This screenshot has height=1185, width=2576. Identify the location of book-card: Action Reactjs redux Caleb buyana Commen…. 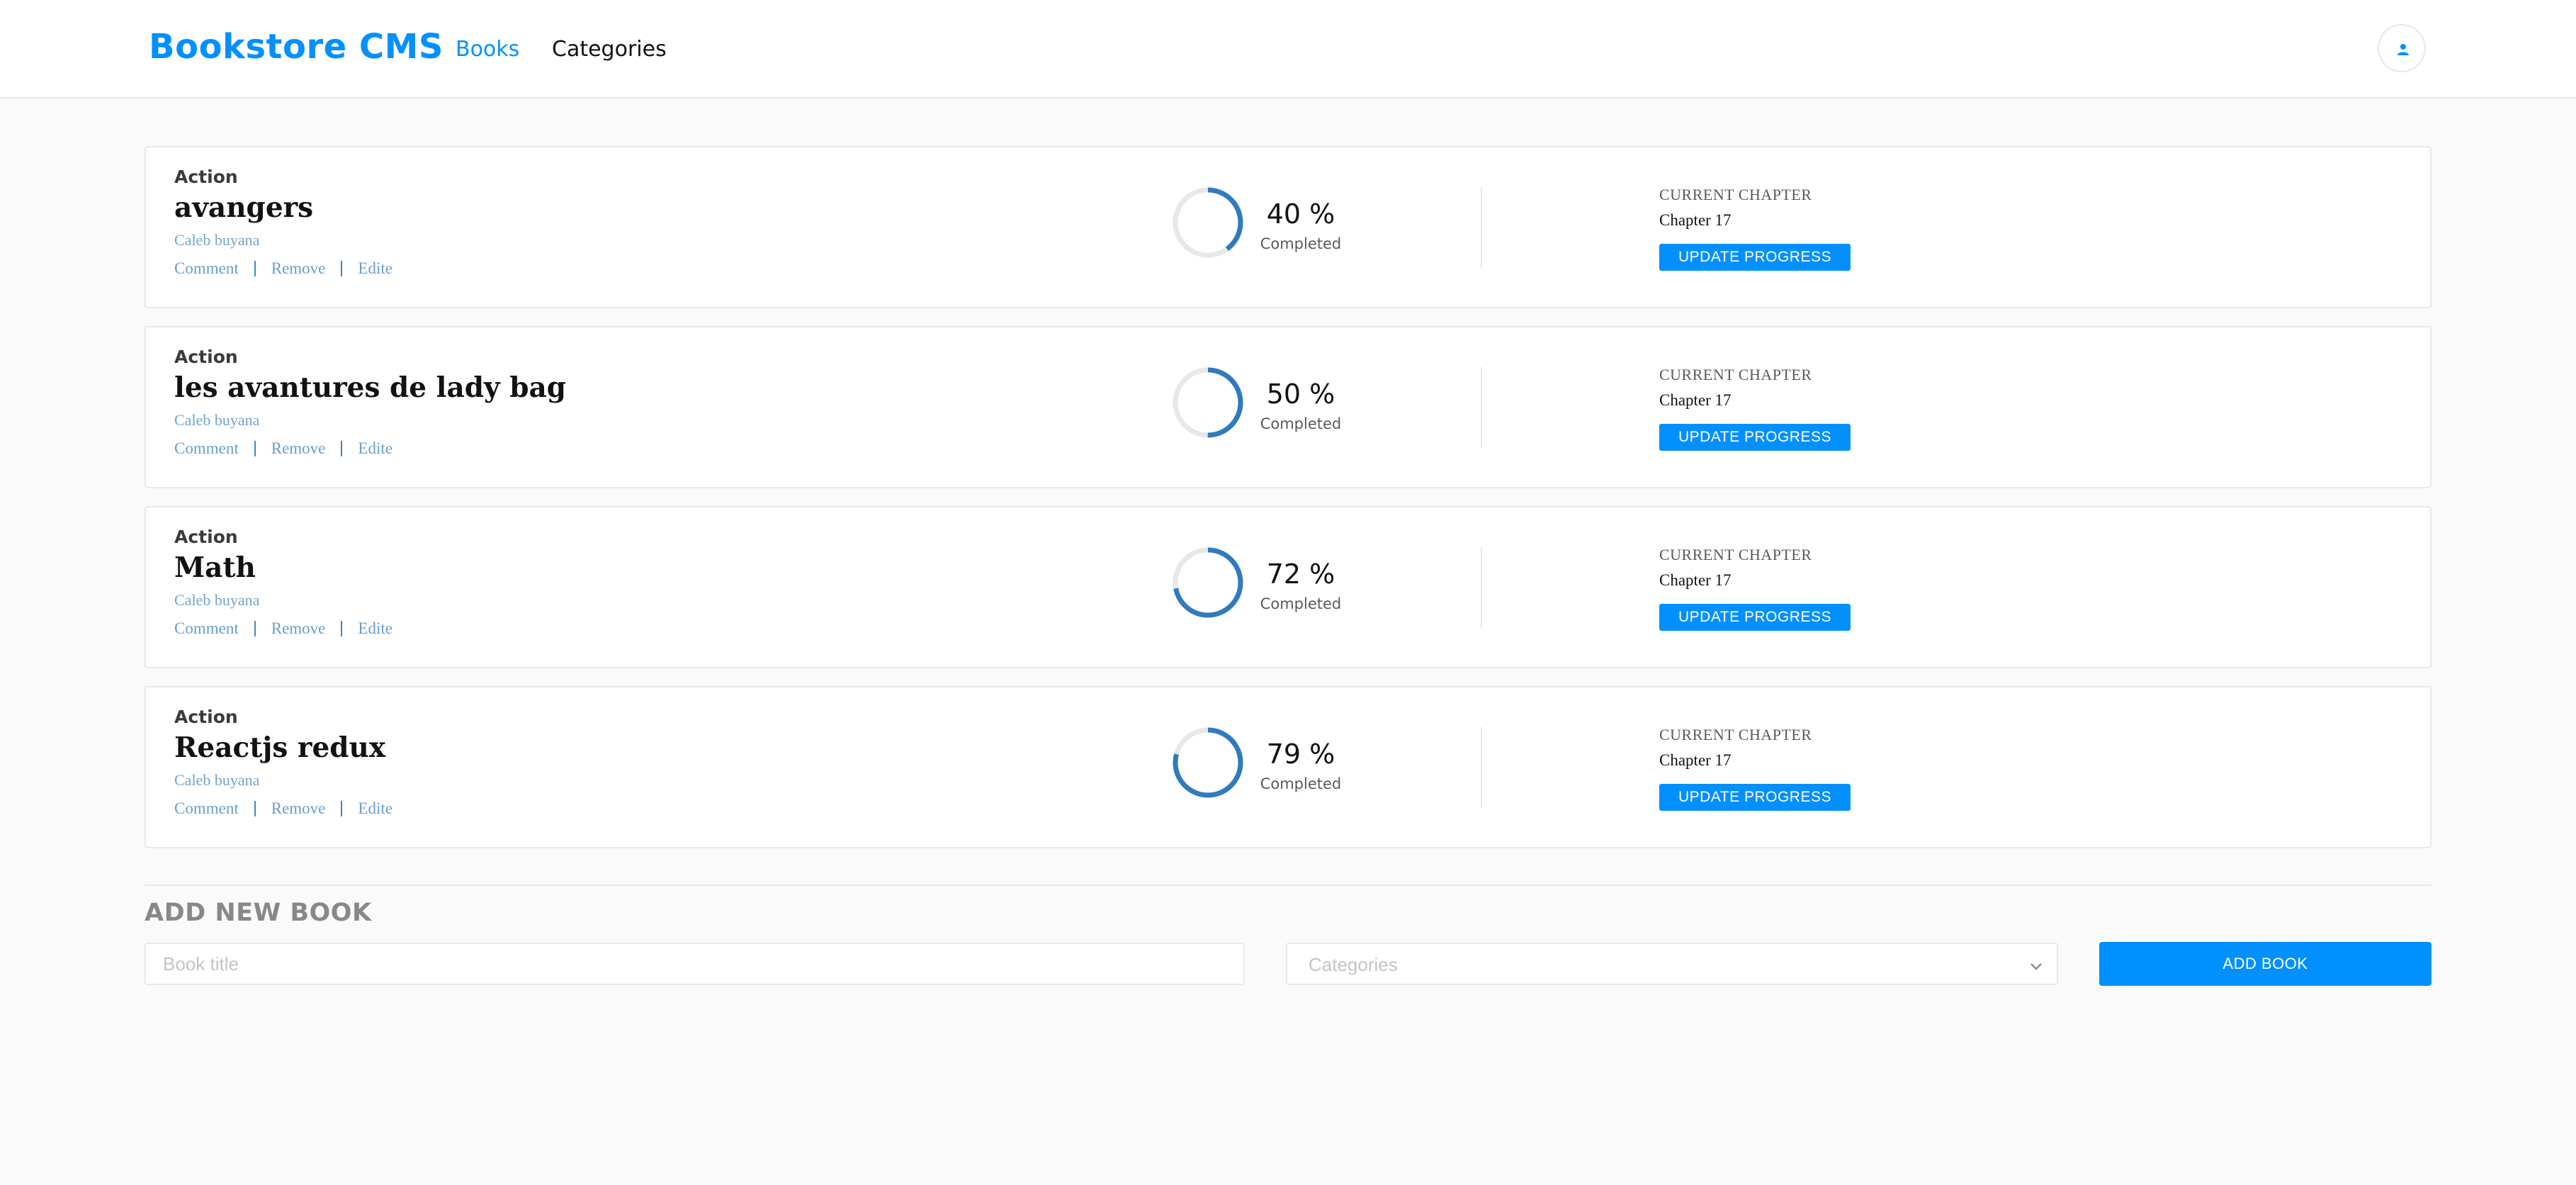
(1288, 767).